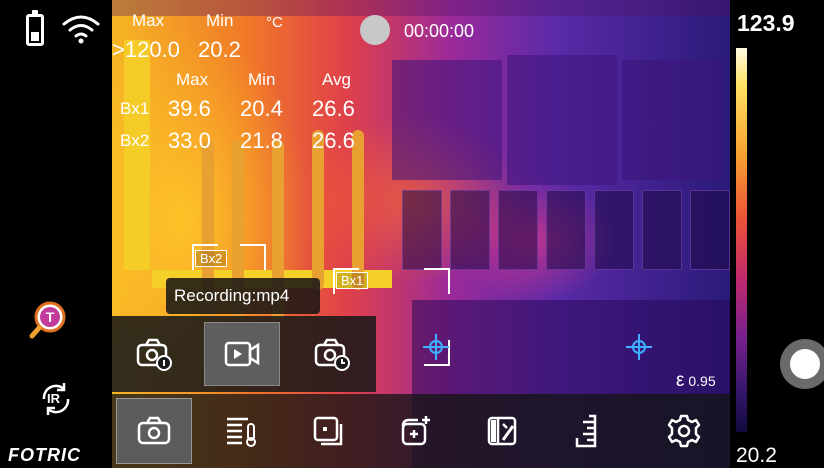  I want to click on palette-button, so click(502, 431).